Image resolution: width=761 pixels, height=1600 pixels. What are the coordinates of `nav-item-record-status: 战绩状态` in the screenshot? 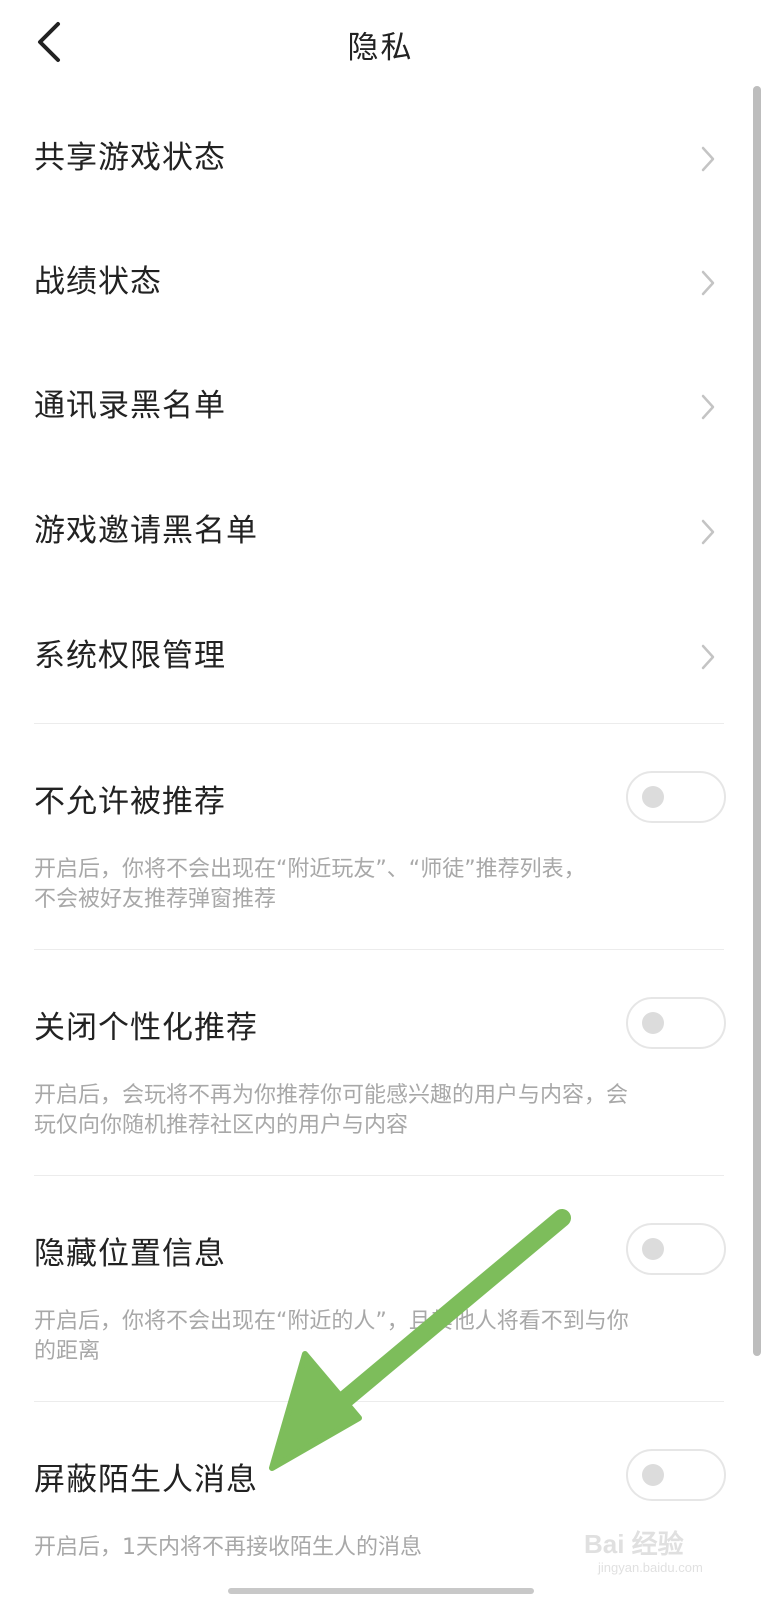 It's located at (370, 282).